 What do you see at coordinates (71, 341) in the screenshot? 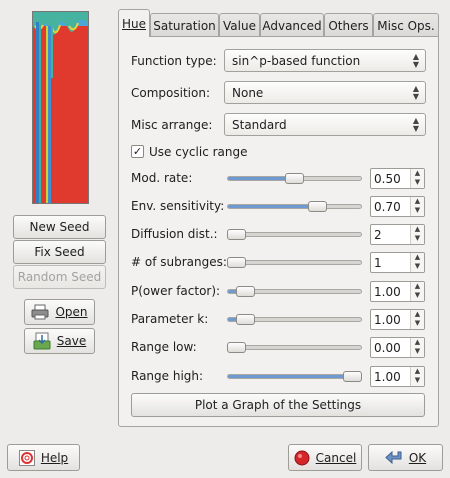
I see `save-button-label: Save` at bounding box center [71, 341].